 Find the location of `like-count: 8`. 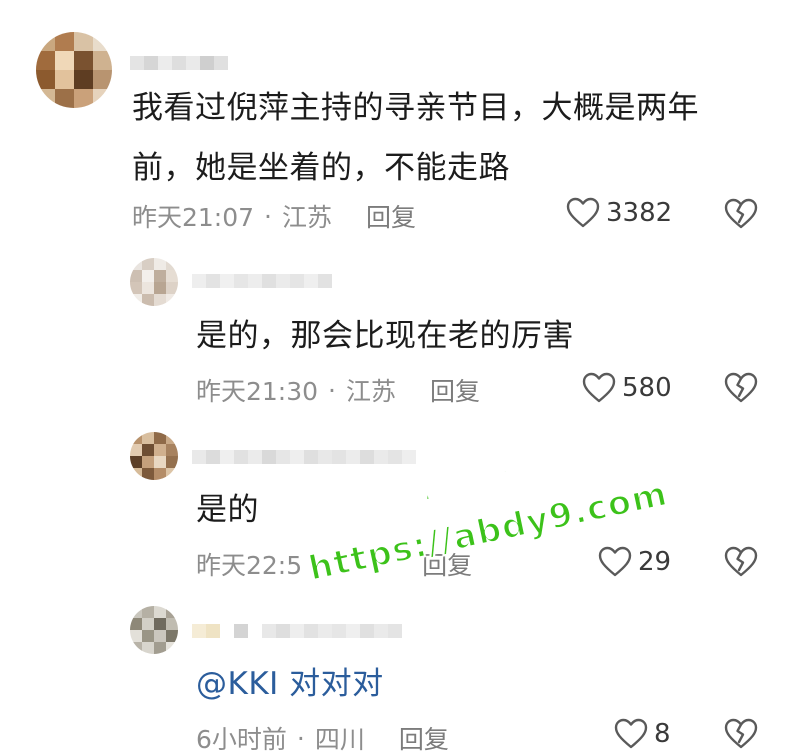

like-count: 8 is located at coordinates (662, 734).